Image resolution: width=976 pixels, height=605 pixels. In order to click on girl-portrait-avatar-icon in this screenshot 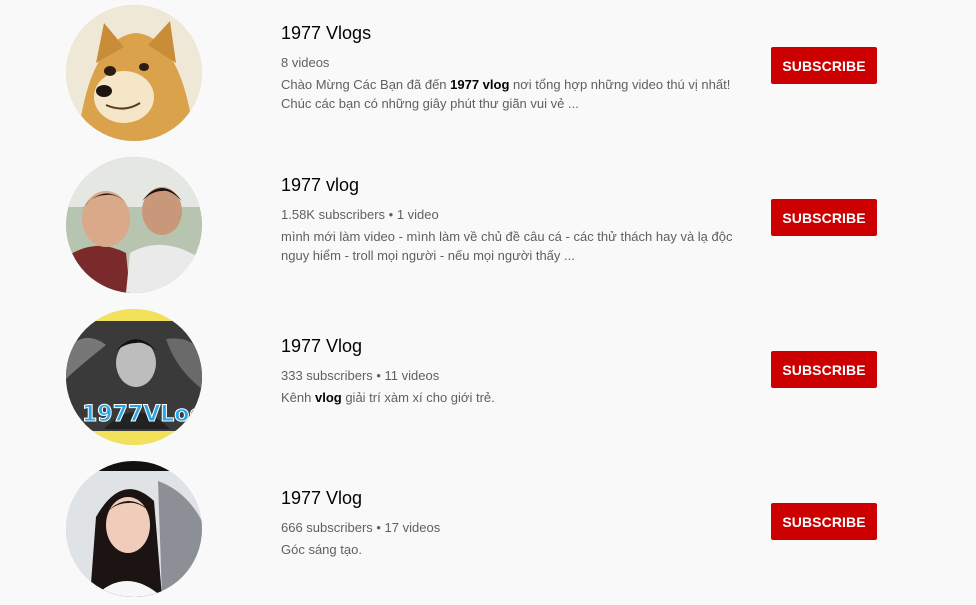, I will do `click(134, 529)`.